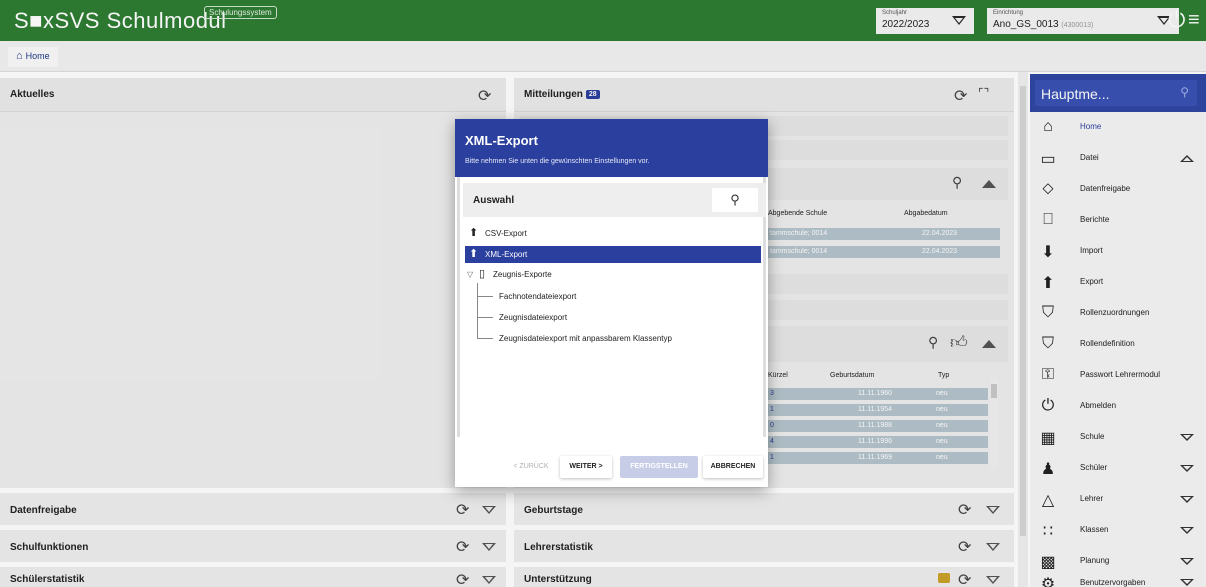 Image resolution: width=1206 pixels, height=587 pixels. I want to click on sidebar-item-datei: ▭ Datei, so click(1118, 158).